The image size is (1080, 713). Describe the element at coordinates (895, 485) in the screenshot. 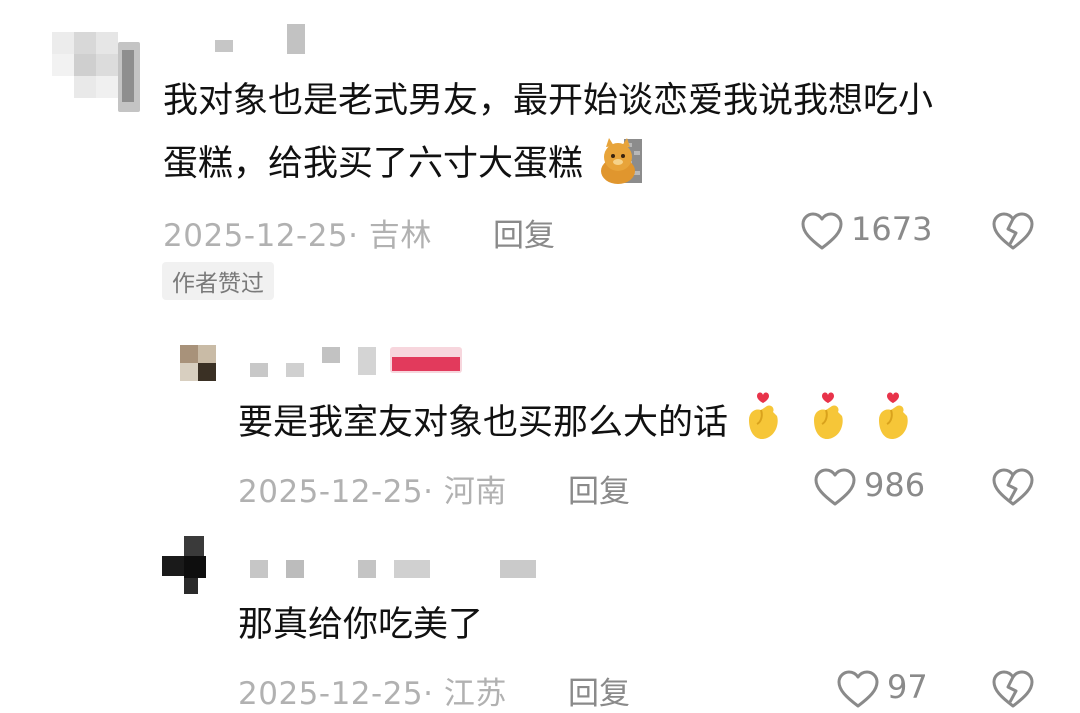

I see `like-count: 986` at that location.